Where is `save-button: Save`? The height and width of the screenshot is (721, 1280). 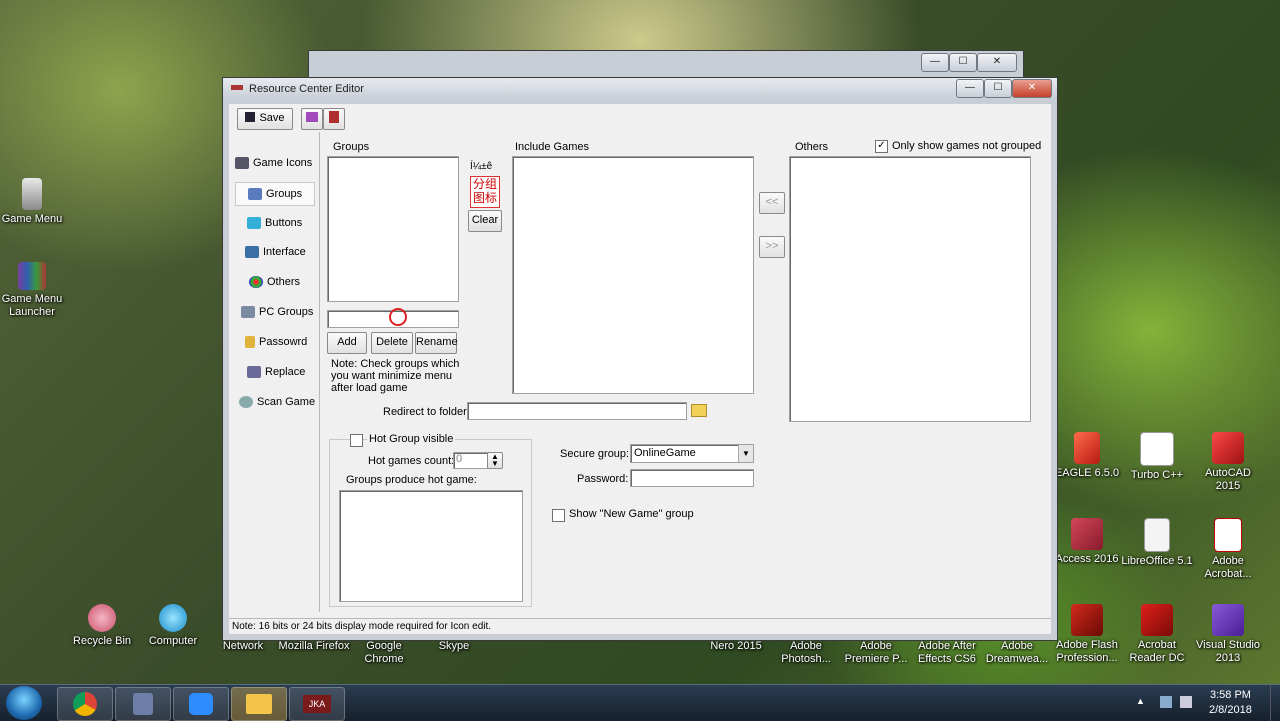
save-button: Save is located at coordinates (265, 119).